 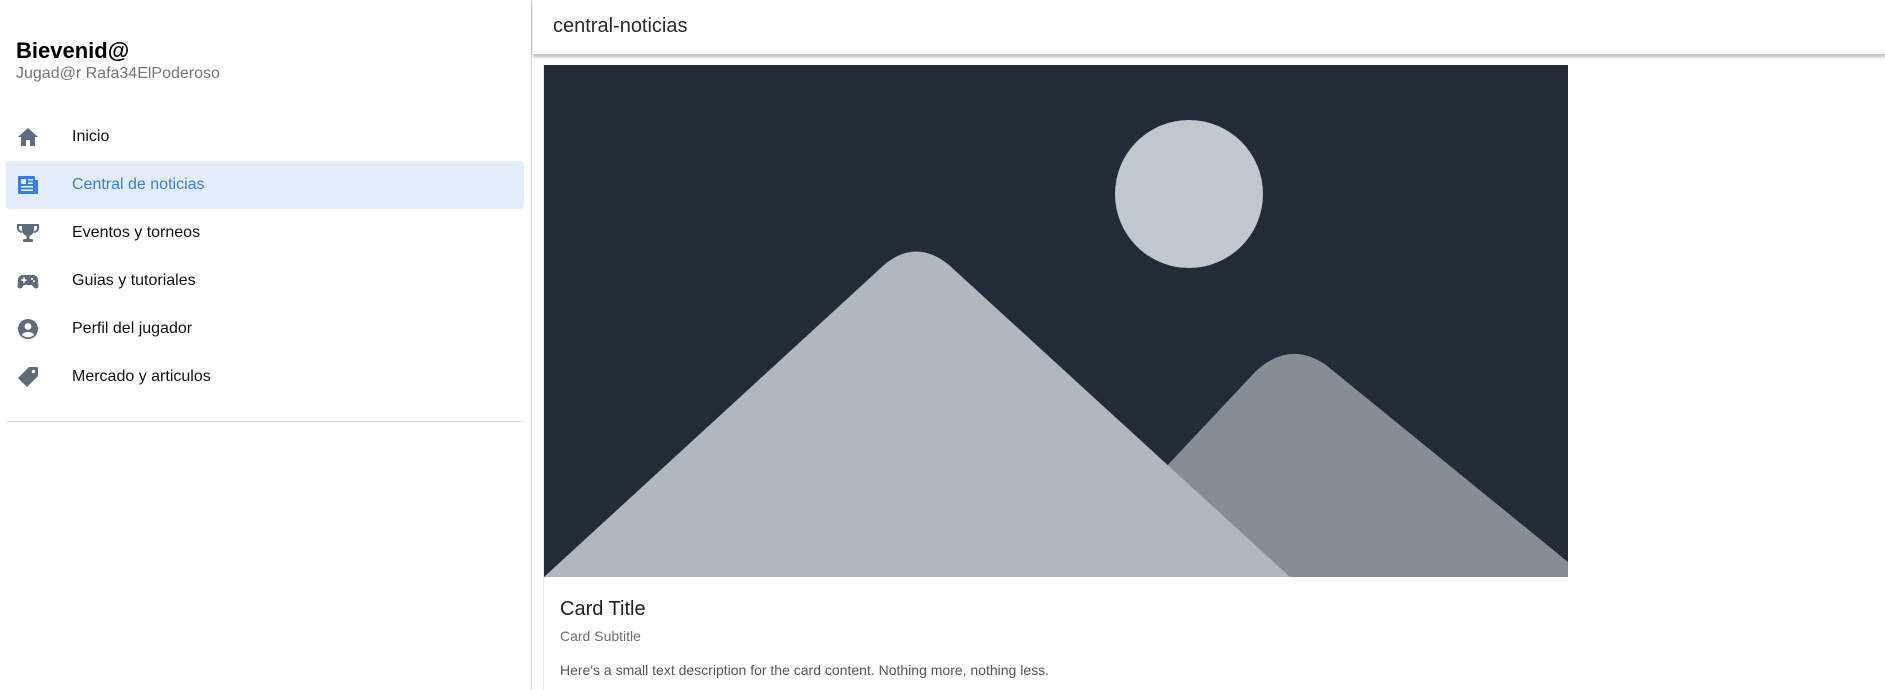 I want to click on sidebar-item-eventos-y-torneos: Eventos y torneos, so click(x=265, y=233).